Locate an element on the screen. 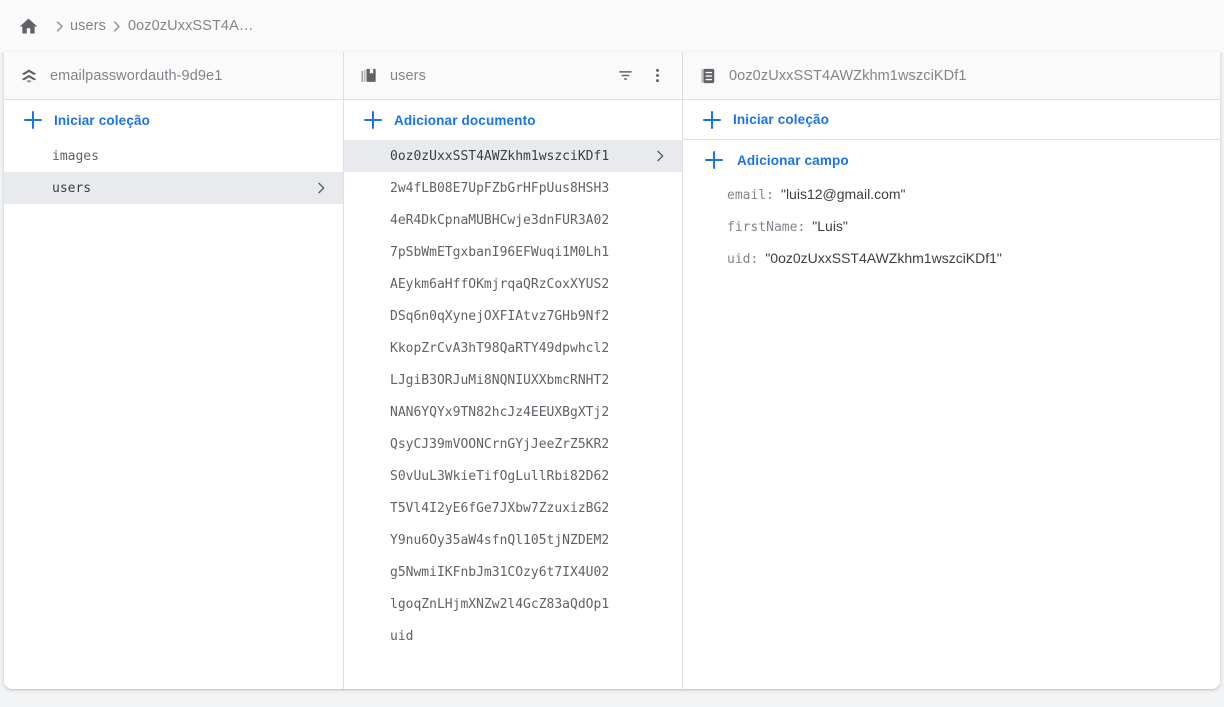 This screenshot has width=1224, height=707. document-id: 0oz0zUxxSST4AWZkhm1wszciKDf1 is located at coordinates (500, 156).